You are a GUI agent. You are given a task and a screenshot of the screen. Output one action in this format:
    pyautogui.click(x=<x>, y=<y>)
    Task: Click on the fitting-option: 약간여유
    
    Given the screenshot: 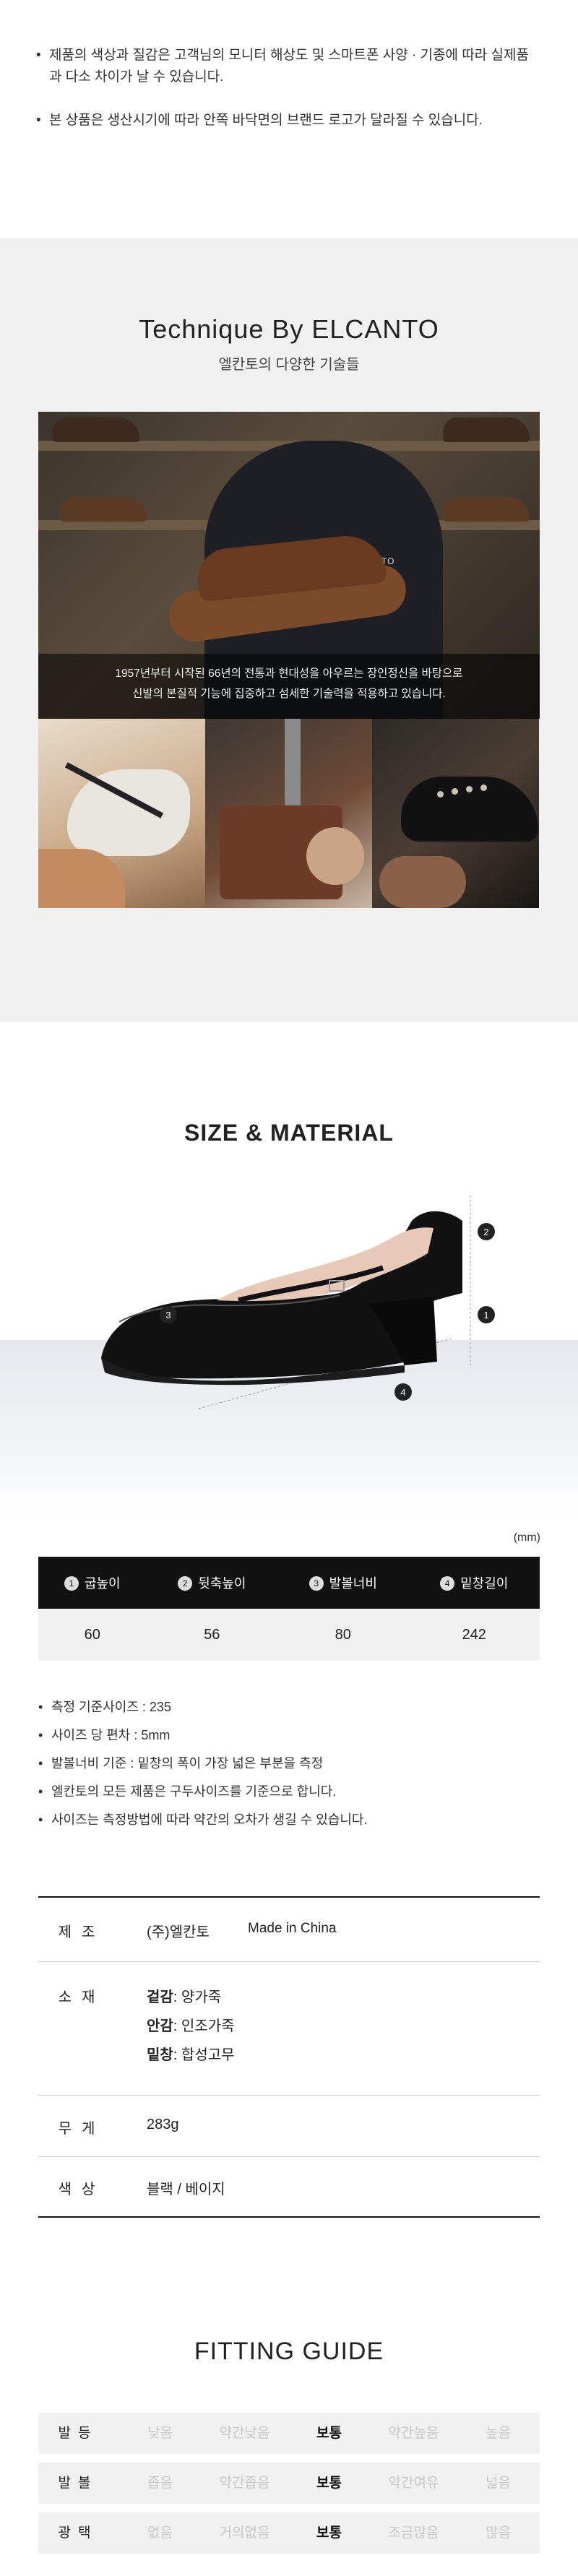 What is the action you would take?
    pyautogui.click(x=413, y=2483)
    